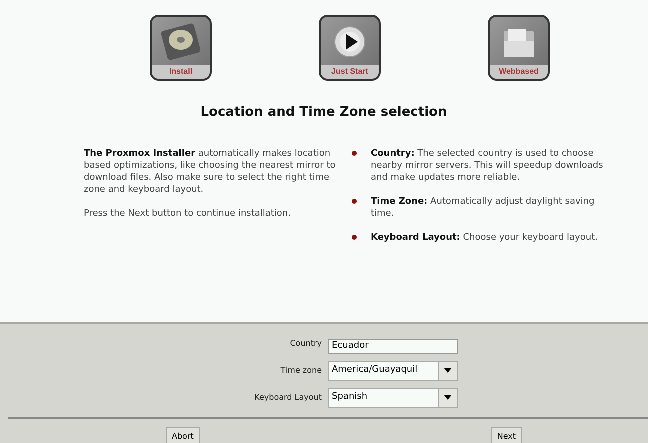  I want to click on page-title: Location and Time Zone selection, so click(324, 112).